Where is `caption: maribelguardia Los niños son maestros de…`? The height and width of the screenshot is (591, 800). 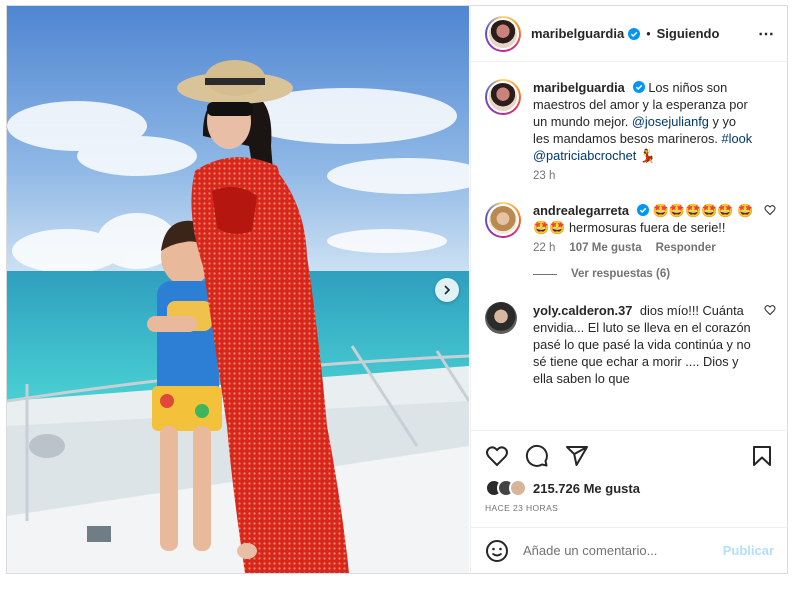
caption: maribelguardia Los niños son maestros de… is located at coordinates (629, 130).